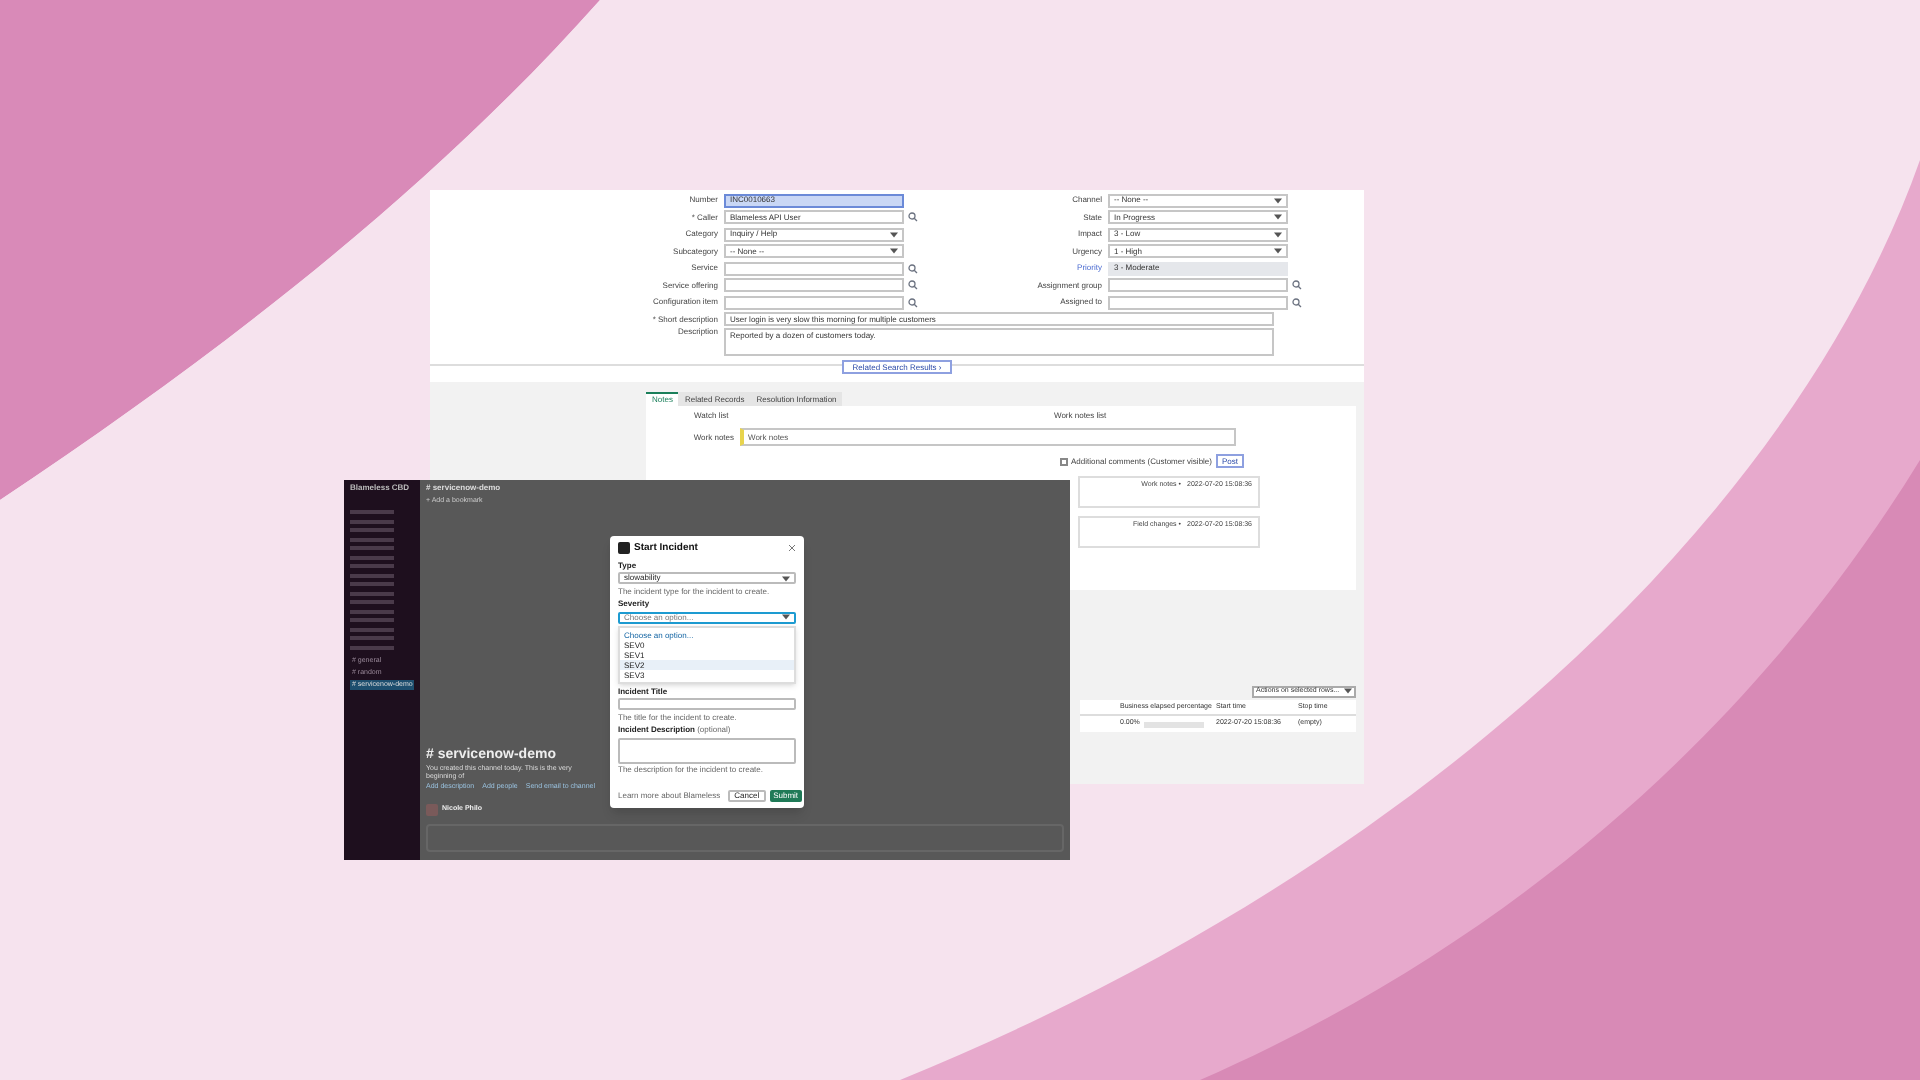 The width and height of the screenshot is (1920, 1080). Describe the element at coordinates (624, 548) in the screenshot. I see `app-logo-icon` at that location.